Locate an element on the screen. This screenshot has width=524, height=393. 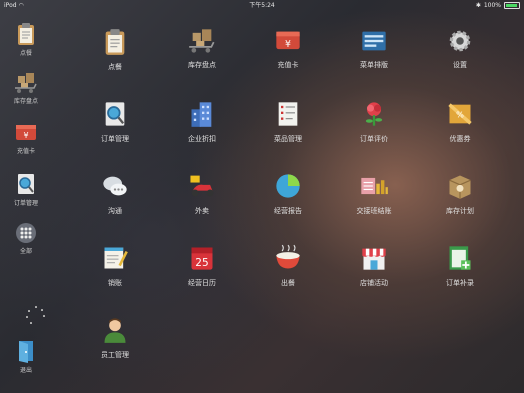
tile-label: 订单评价 is located at coordinates (374, 139).